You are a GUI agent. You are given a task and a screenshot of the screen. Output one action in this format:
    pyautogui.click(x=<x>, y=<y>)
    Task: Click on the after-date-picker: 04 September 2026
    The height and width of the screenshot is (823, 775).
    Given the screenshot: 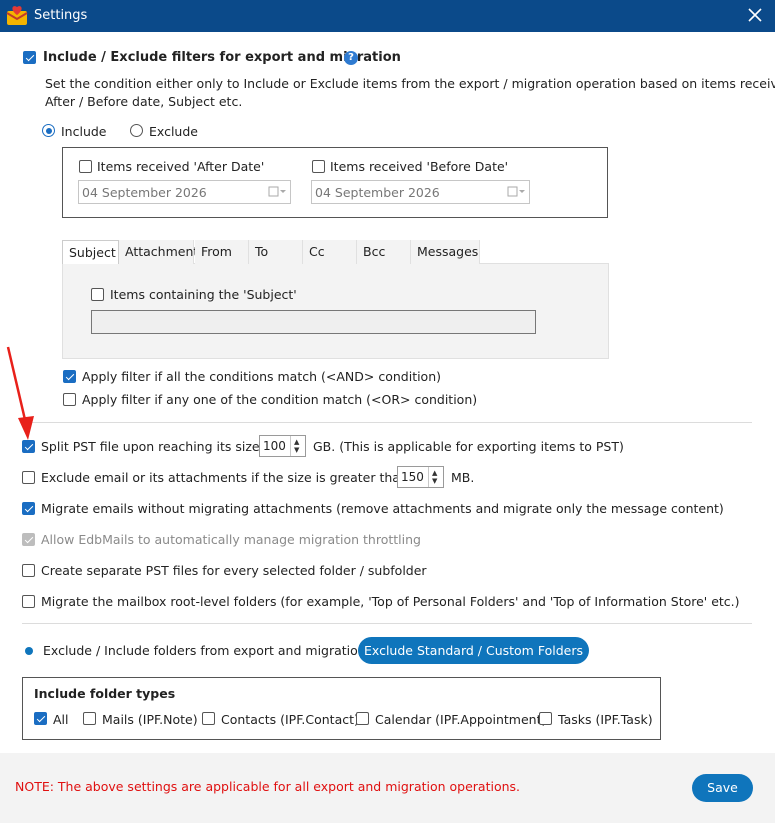 What is the action you would take?
    pyautogui.click(x=184, y=192)
    